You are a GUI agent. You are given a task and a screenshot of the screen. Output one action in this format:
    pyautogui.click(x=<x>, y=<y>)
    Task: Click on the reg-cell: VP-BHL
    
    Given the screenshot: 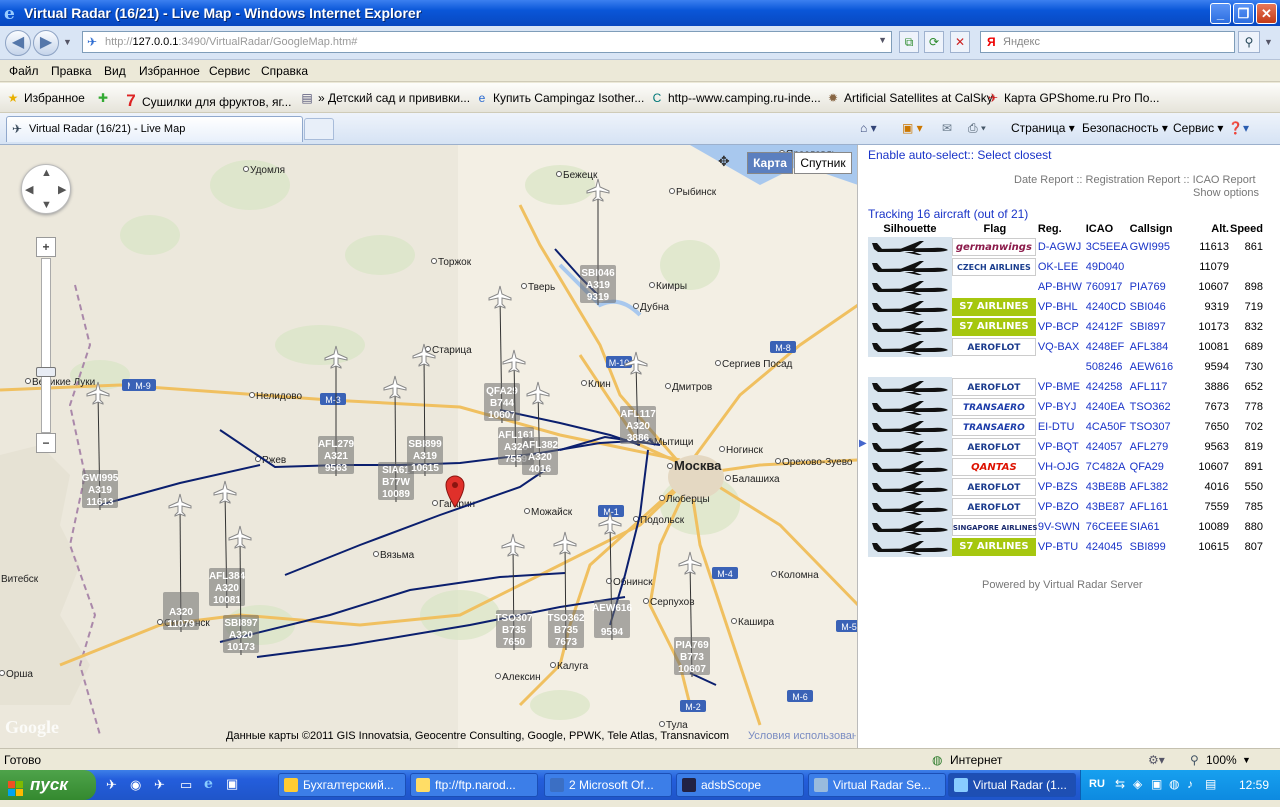 What is the action you would take?
    pyautogui.click(x=1062, y=307)
    